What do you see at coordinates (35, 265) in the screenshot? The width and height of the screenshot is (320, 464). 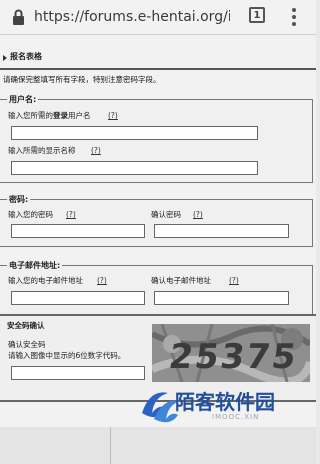 I see `email-legend: 电子邮件地址:` at bounding box center [35, 265].